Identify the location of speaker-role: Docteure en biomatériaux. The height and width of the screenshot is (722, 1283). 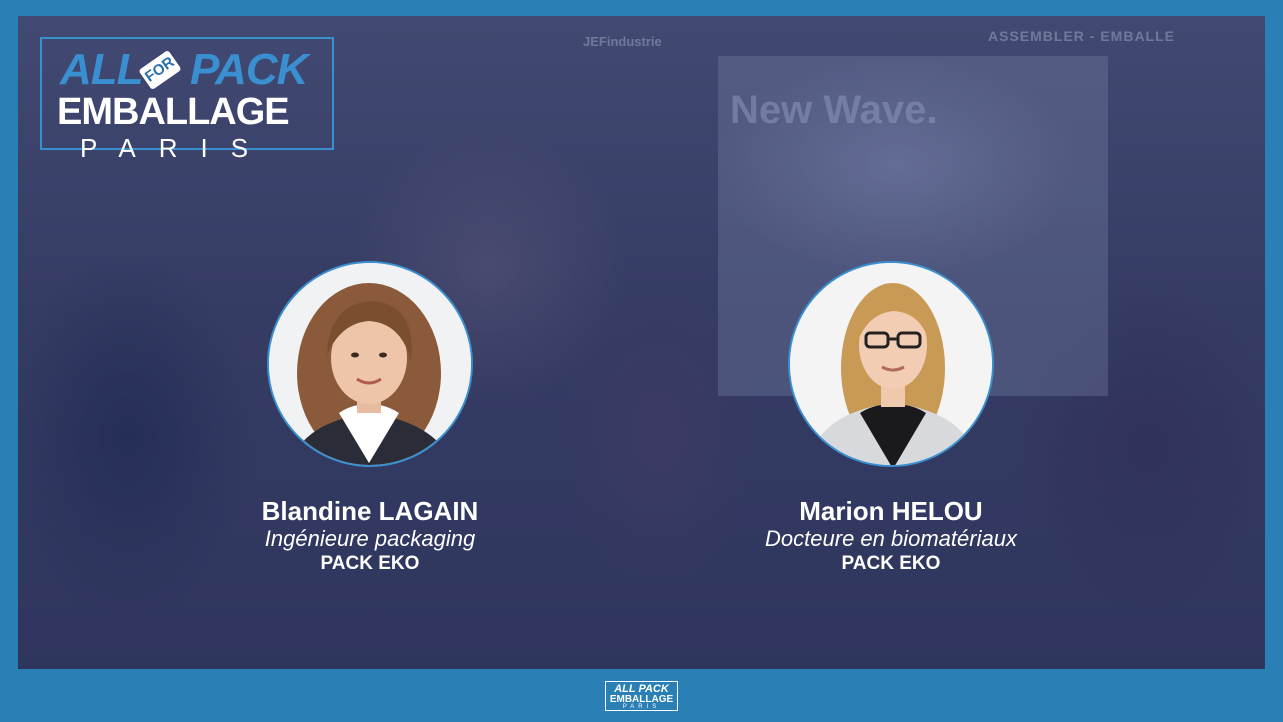
(891, 538).